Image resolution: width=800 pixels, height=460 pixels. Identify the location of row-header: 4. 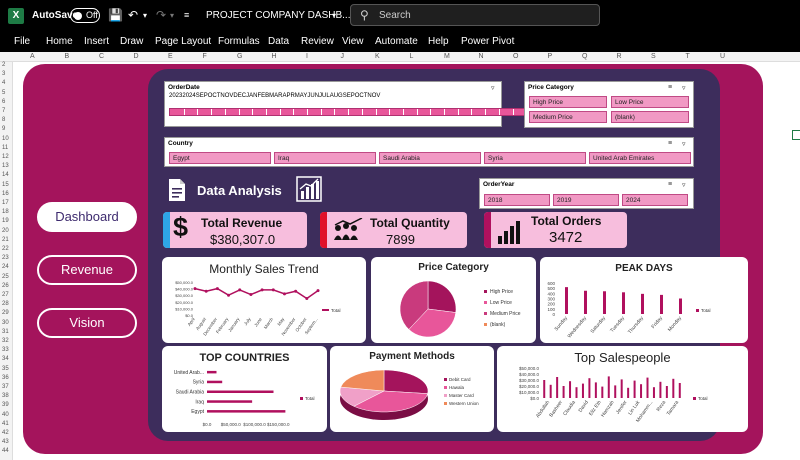
(3, 83).